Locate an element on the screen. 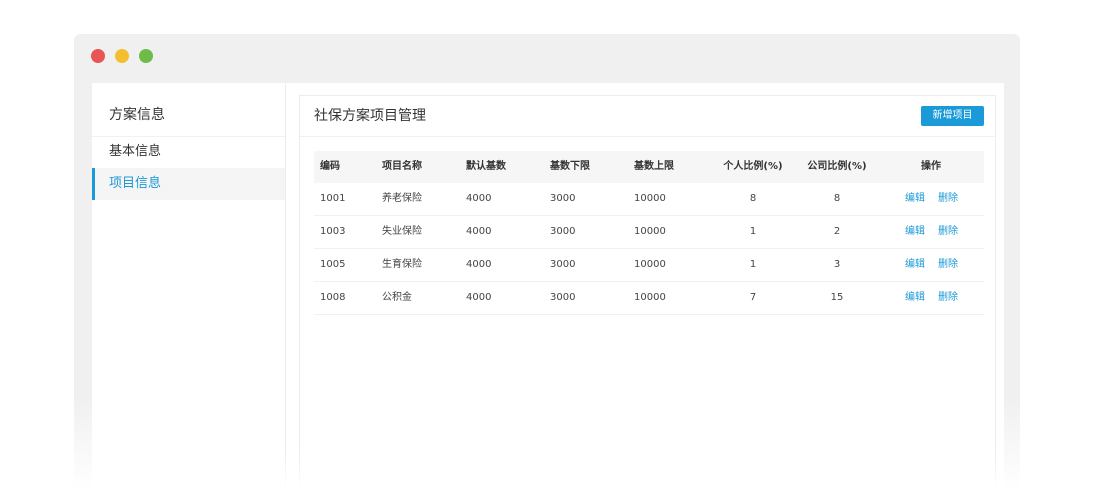 The height and width of the screenshot is (490, 1100). cell-personal-ratio: 7 is located at coordinates (753, 297).